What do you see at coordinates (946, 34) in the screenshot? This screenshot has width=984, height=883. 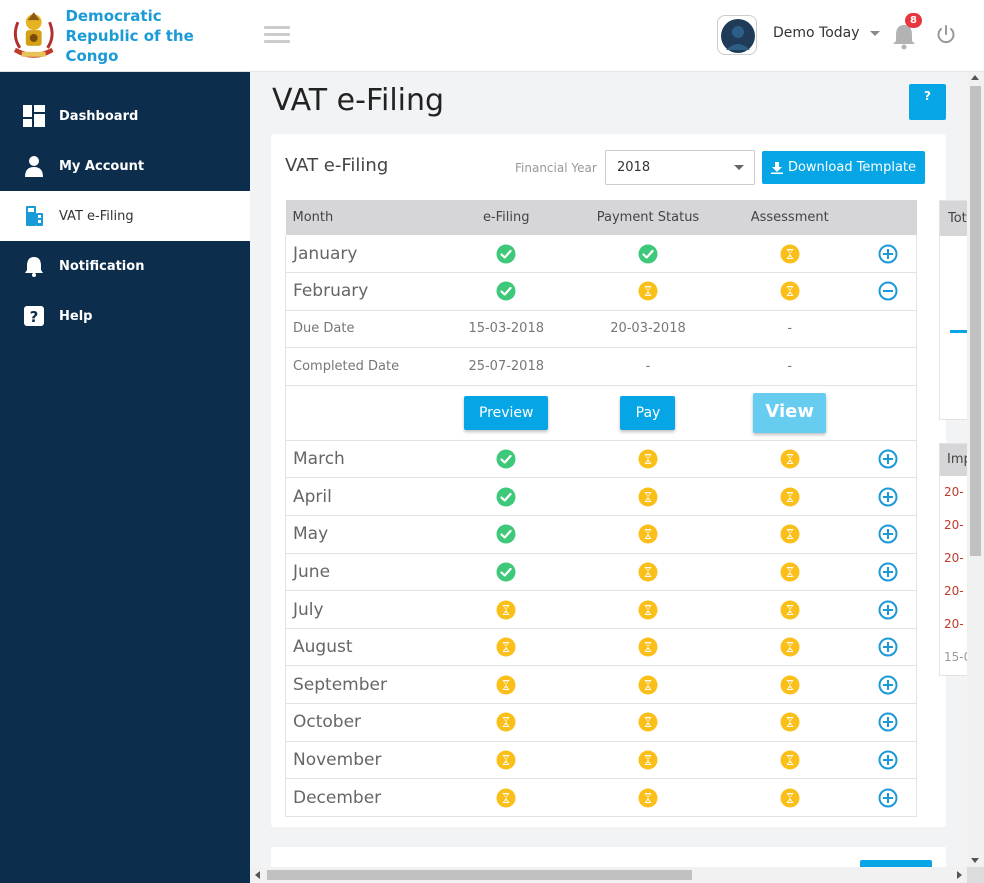 I see `power-icon` at bounding box center [946, 34].